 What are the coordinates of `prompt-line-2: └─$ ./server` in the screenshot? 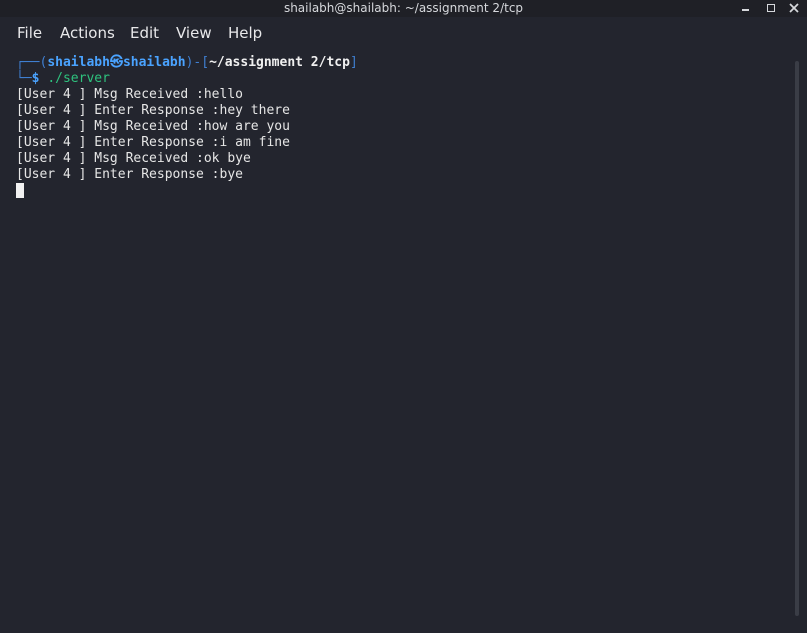 It's located at (63, 79).